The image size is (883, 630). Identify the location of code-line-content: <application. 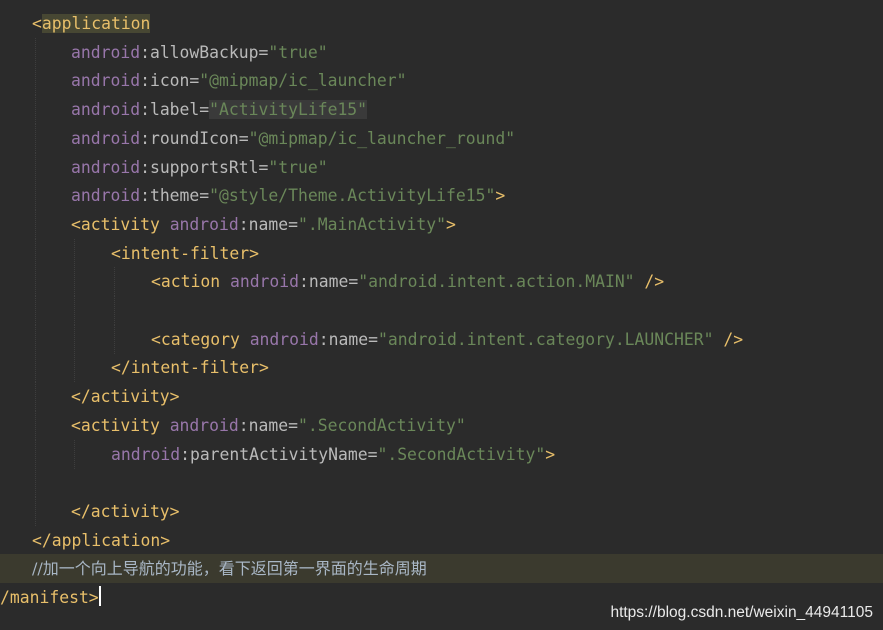
(91, 23).